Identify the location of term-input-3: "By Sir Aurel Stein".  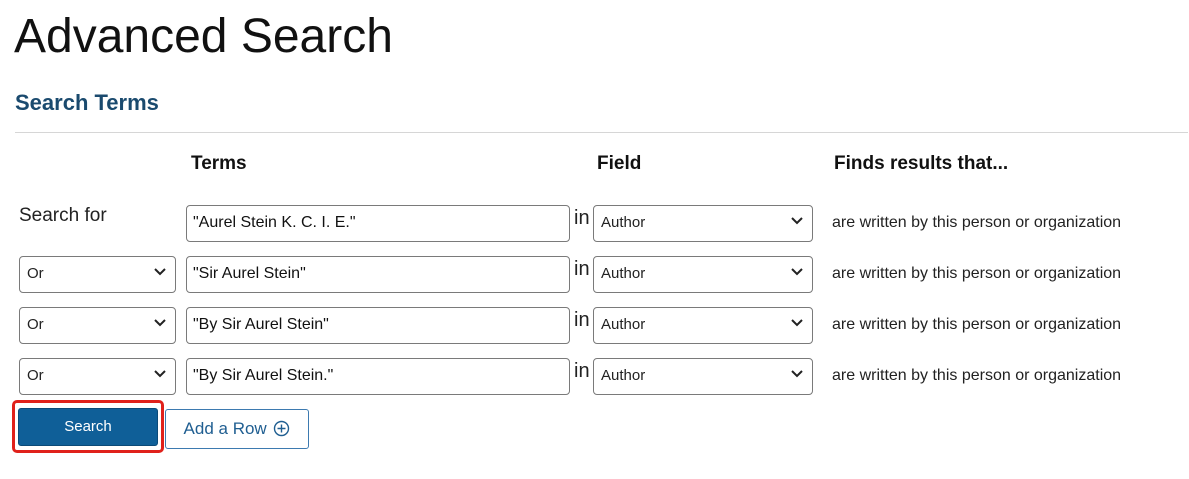
(378, 325).